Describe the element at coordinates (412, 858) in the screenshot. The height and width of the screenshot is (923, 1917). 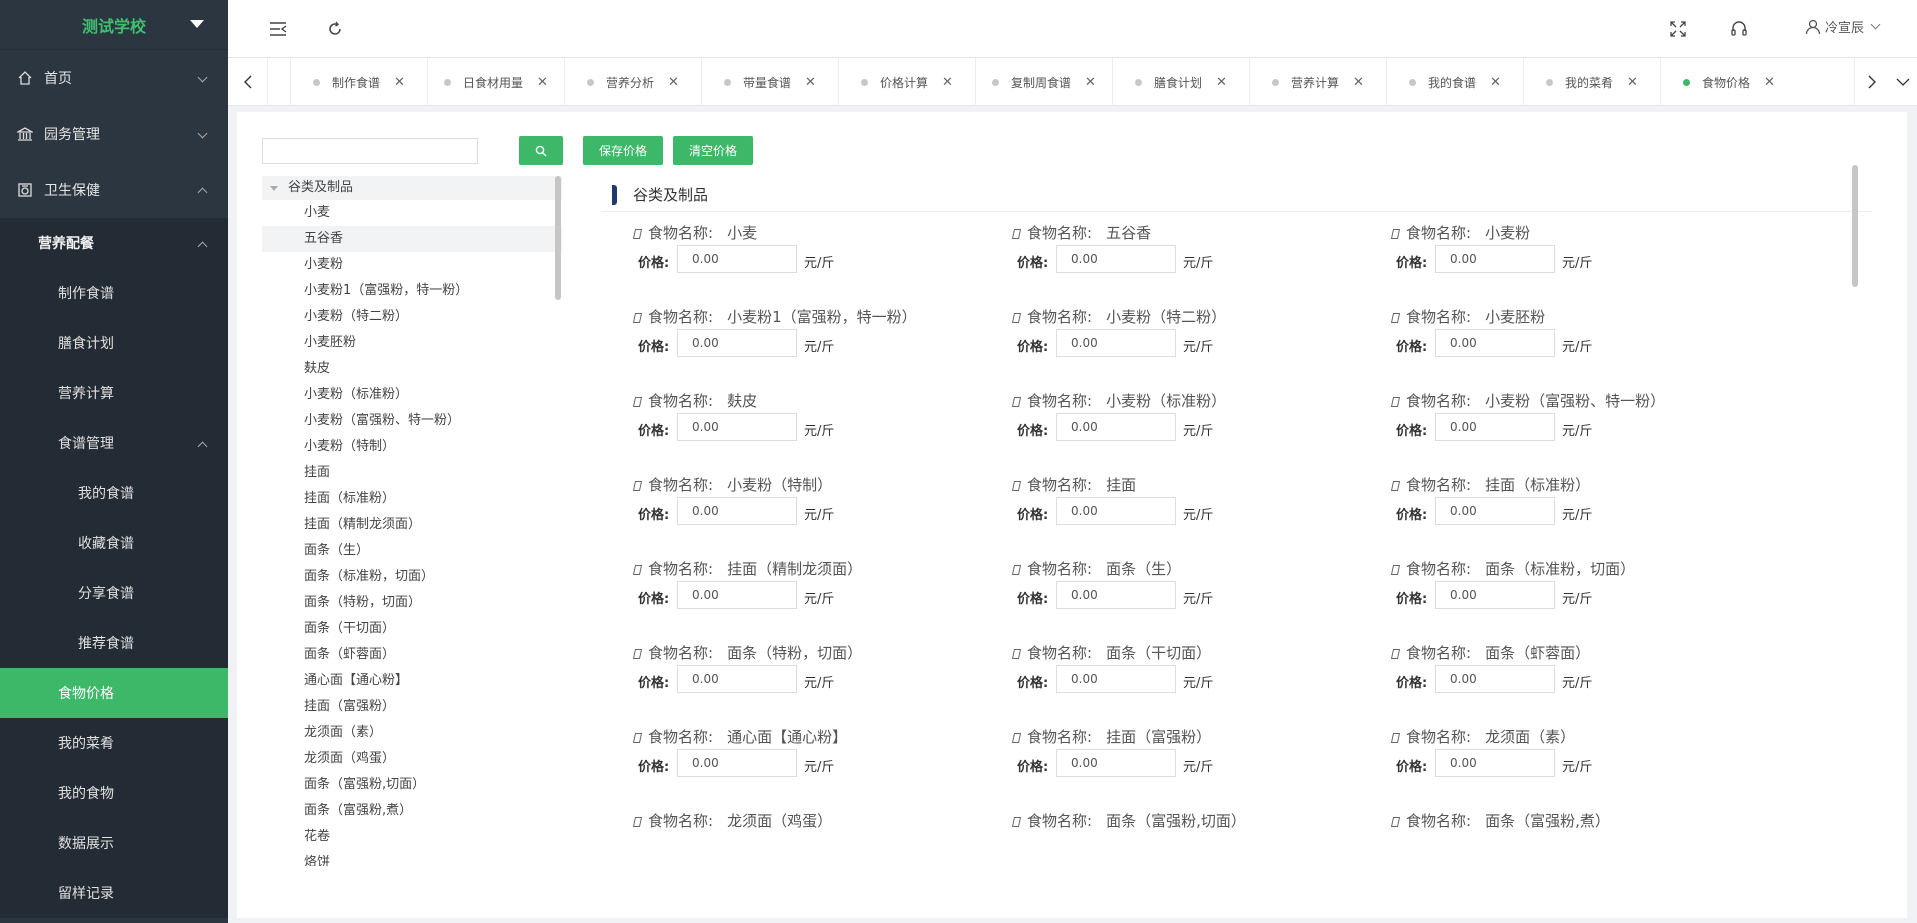
I see `tree-node: 烙饼` at that location.